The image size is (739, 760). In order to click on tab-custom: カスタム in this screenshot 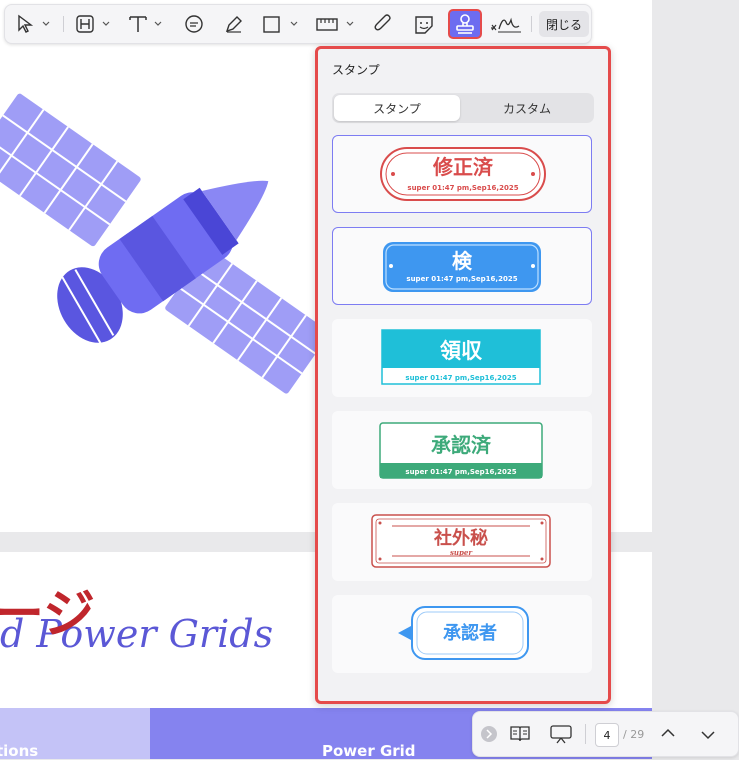, I will do `click(527, 108)`.